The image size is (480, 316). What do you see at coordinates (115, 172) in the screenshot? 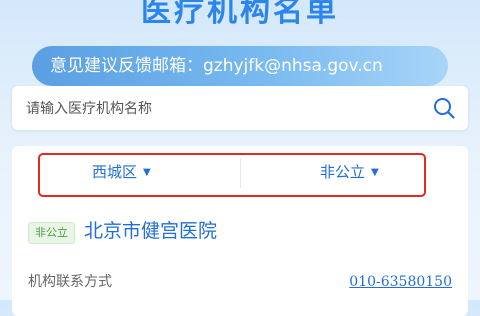
I see `district-filter-label: 西城区` at bounding box center [115, 172].